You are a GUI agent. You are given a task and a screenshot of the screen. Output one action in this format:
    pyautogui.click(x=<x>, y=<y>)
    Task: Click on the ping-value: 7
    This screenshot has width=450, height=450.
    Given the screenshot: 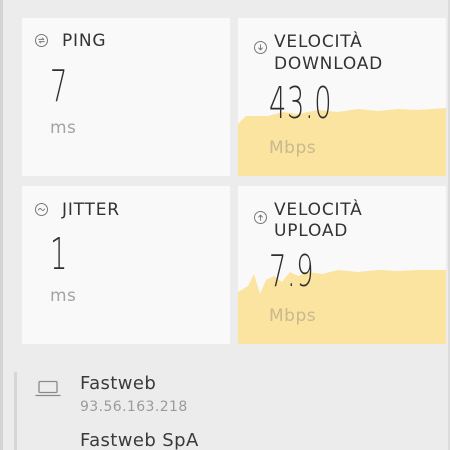 What is the action you would take?
    pyautogui.click(x=59, y=86)
    